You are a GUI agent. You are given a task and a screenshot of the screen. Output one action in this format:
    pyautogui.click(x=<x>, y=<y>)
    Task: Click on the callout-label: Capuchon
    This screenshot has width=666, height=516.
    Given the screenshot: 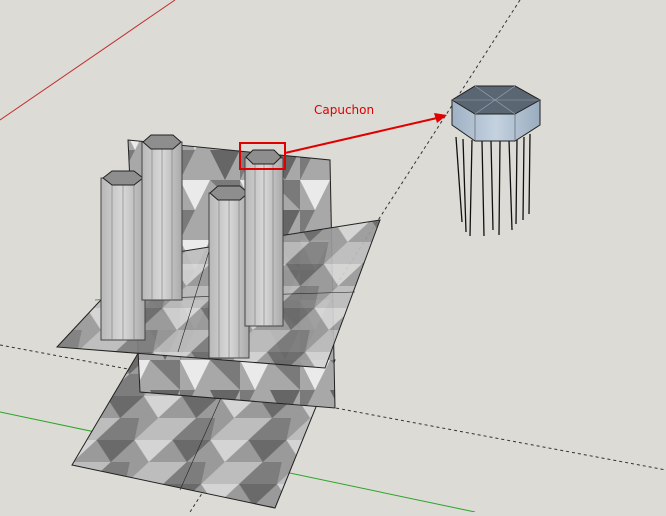 What is the action you would take?
    pyautogui.click(x=344, y=110)
    